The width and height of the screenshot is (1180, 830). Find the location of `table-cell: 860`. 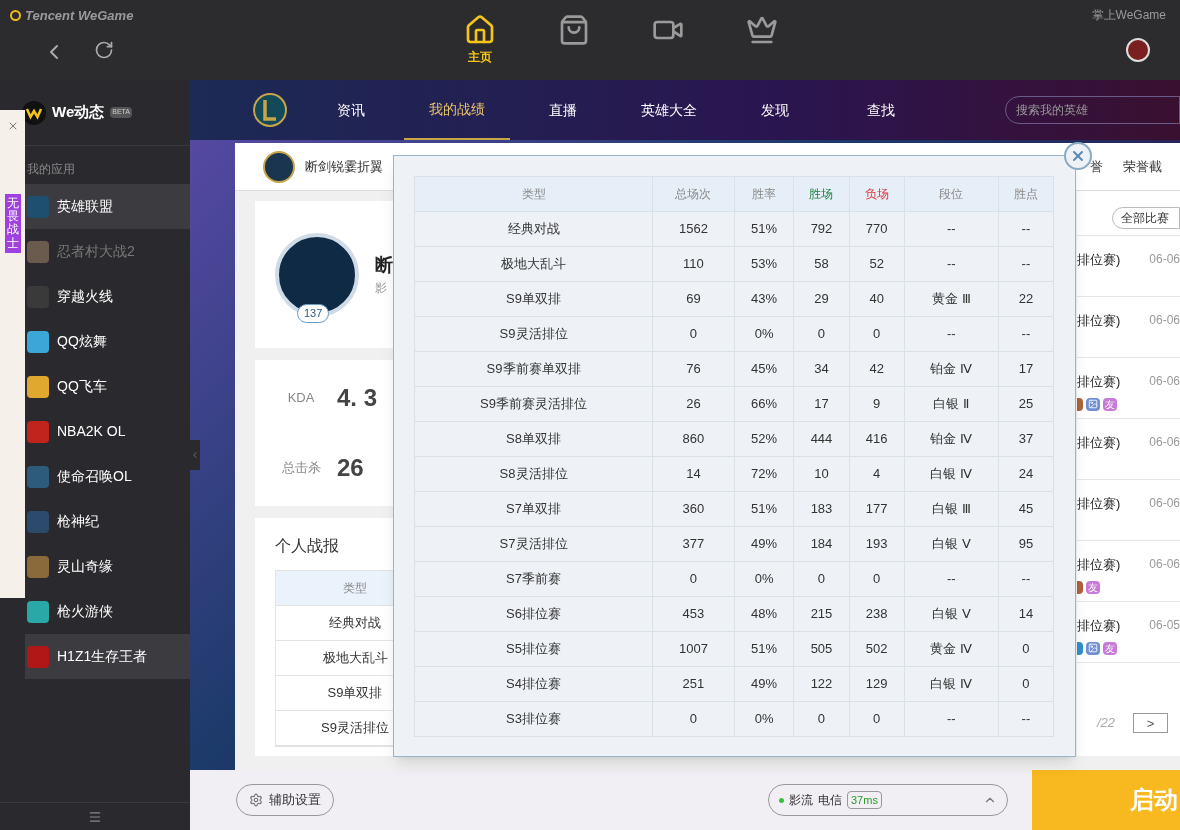

table-cell: 860 is located at coordinates (693, 439).